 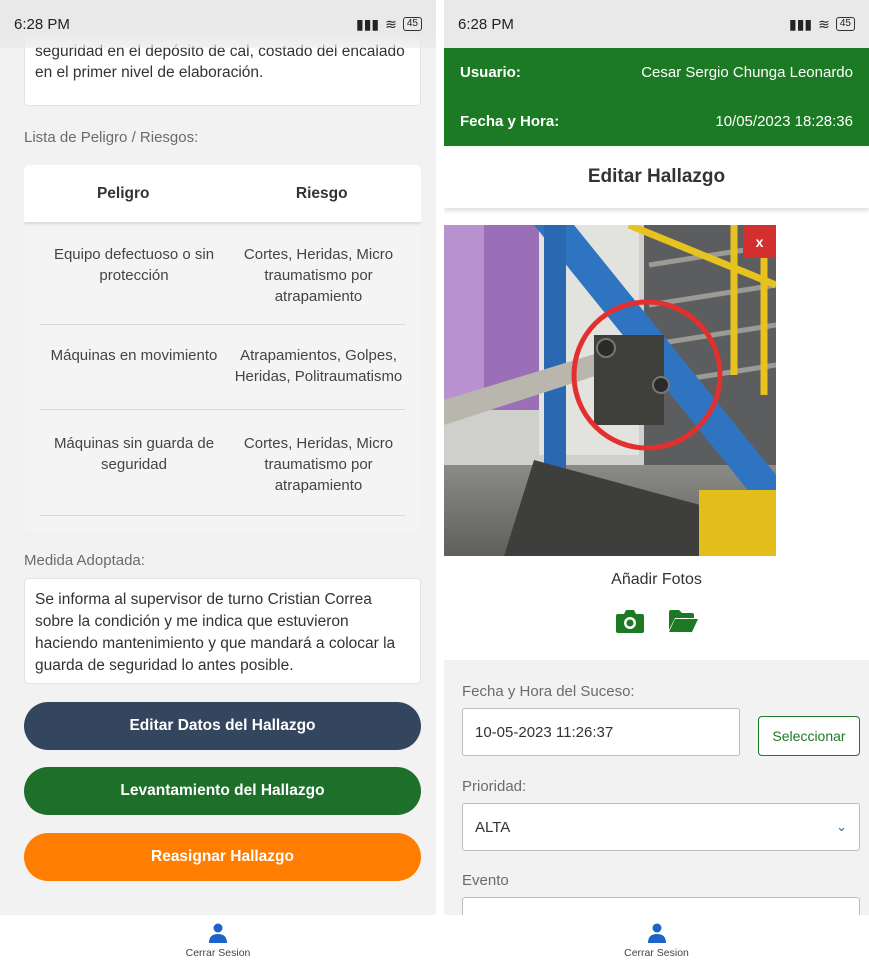 I want to click on reassign-finding-button: Reasignar Hallazgo, so click(x=222, y=857).